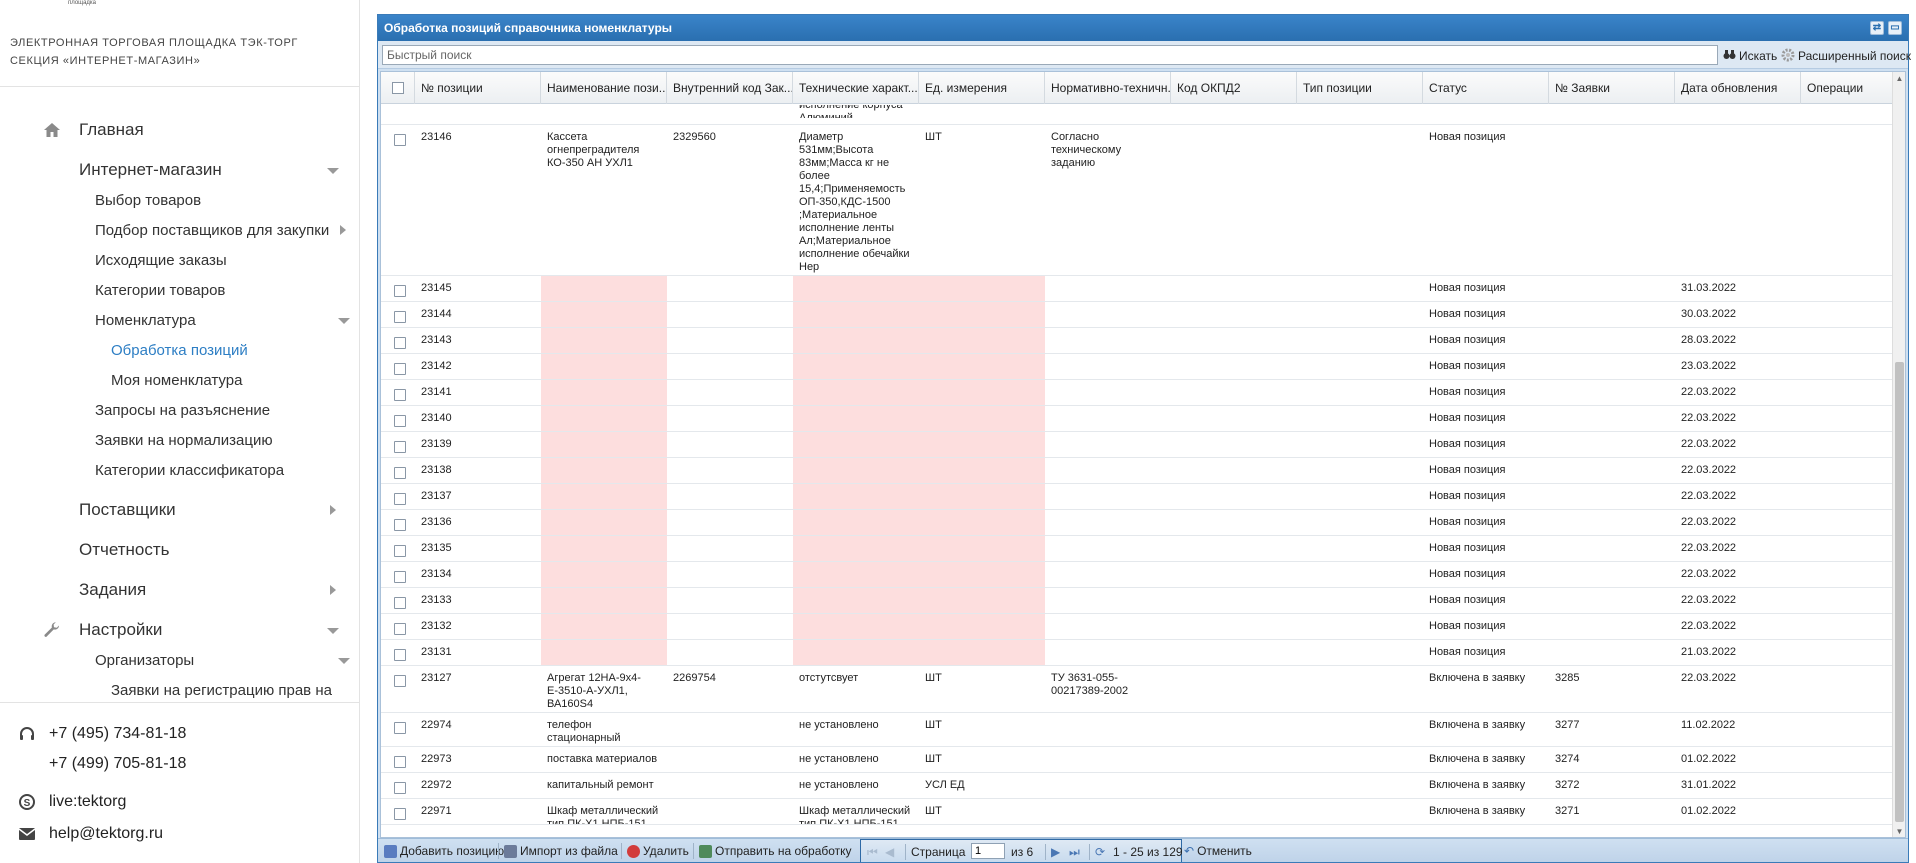 This screenshot has width=1916, height=863. What do you see at coordinates (889, 852) in the screenshot?
I see `prev-page-button: ◀` at bounding box center [889, 852].